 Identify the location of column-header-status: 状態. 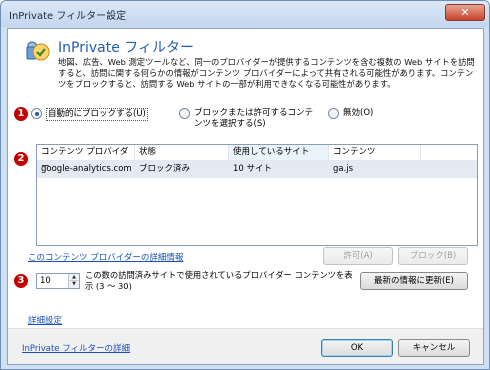
(182, 152).